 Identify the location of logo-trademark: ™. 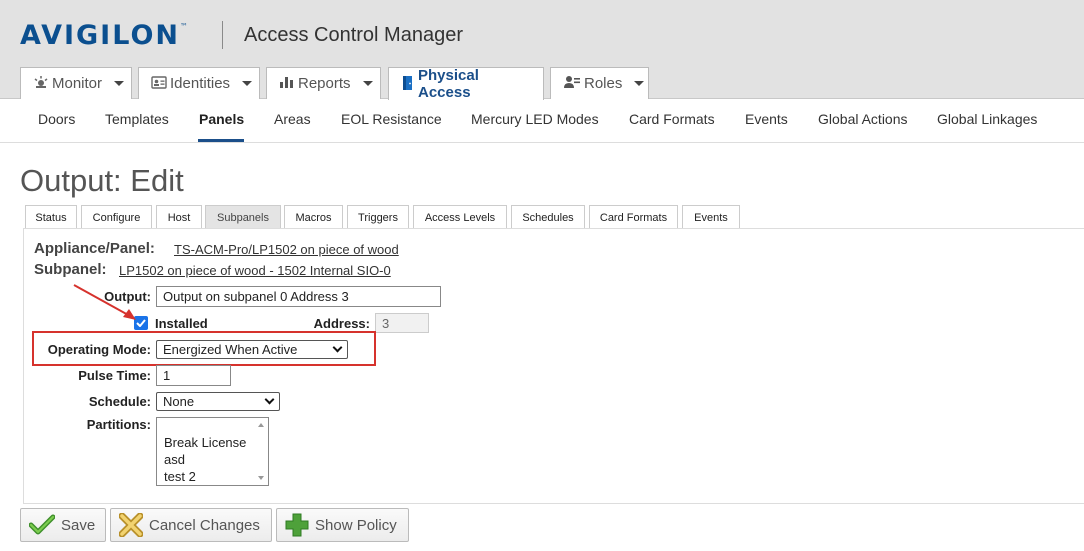
(184, 26).